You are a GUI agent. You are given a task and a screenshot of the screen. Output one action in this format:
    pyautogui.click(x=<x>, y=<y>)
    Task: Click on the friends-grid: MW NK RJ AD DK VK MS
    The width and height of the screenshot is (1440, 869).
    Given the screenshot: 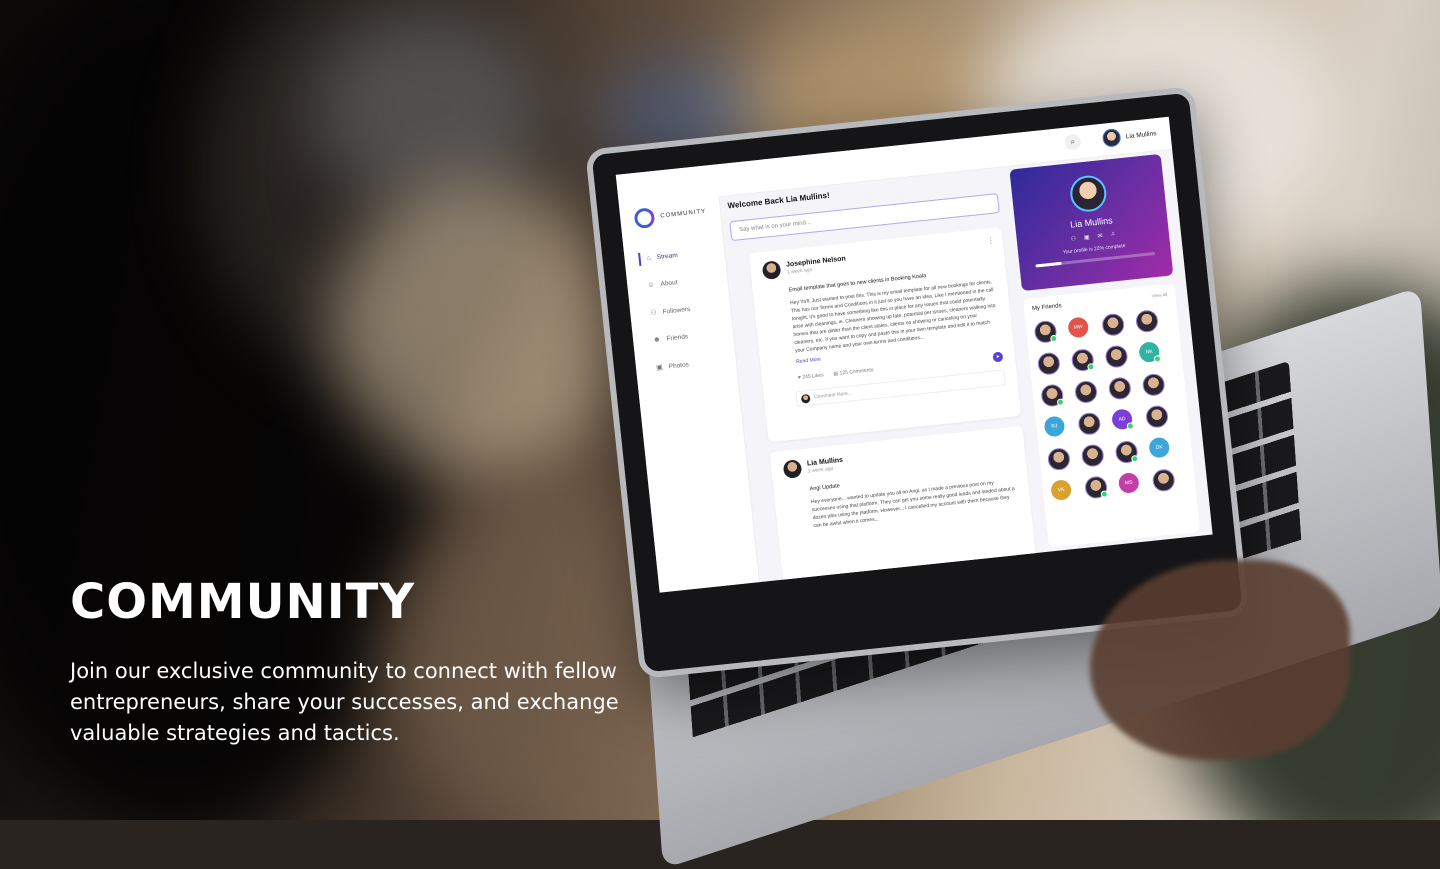 What is the action you would take?
    pyautogui.click(x=1110, y=405)
    